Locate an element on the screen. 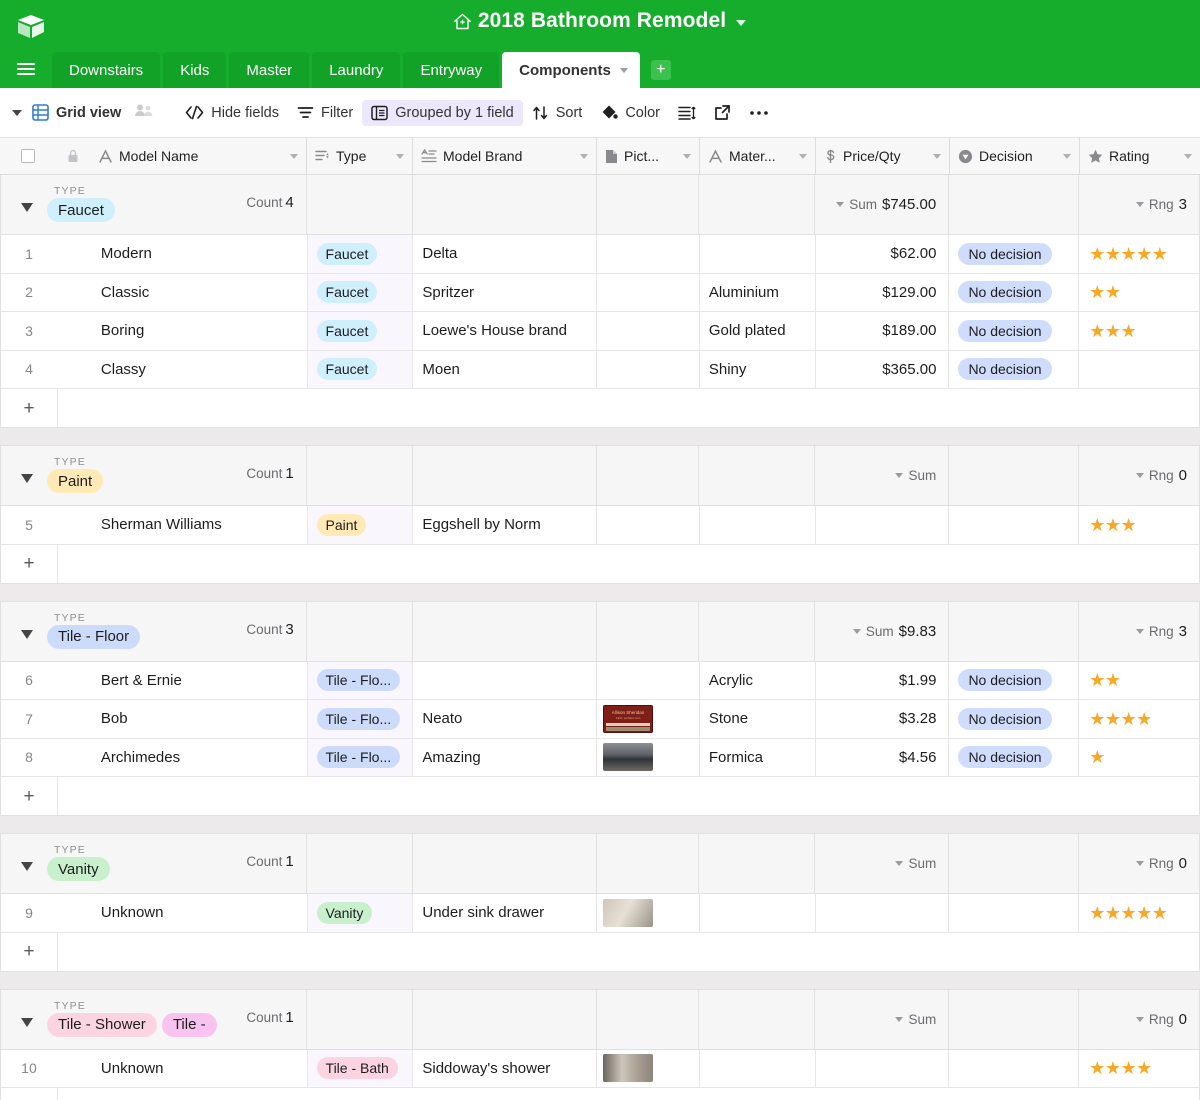 Image resolution: width=1200 pixels, height=1100 pixels. cell-rating: ★ ★ ★ is located at coordinates (1139, 331).